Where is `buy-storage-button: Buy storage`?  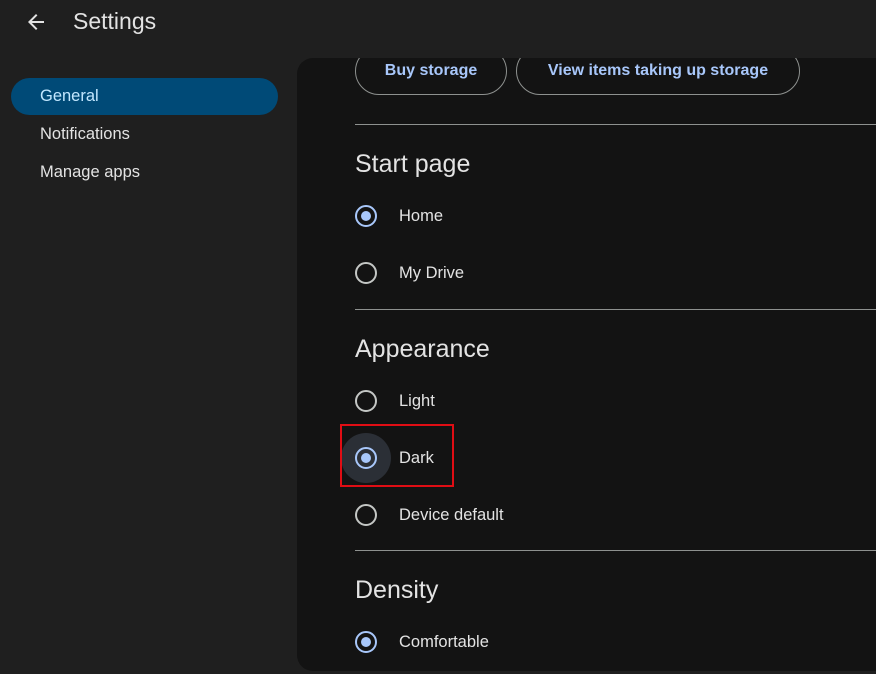
buy-storage-button: Buy storage is located at coordinates (431, 76).